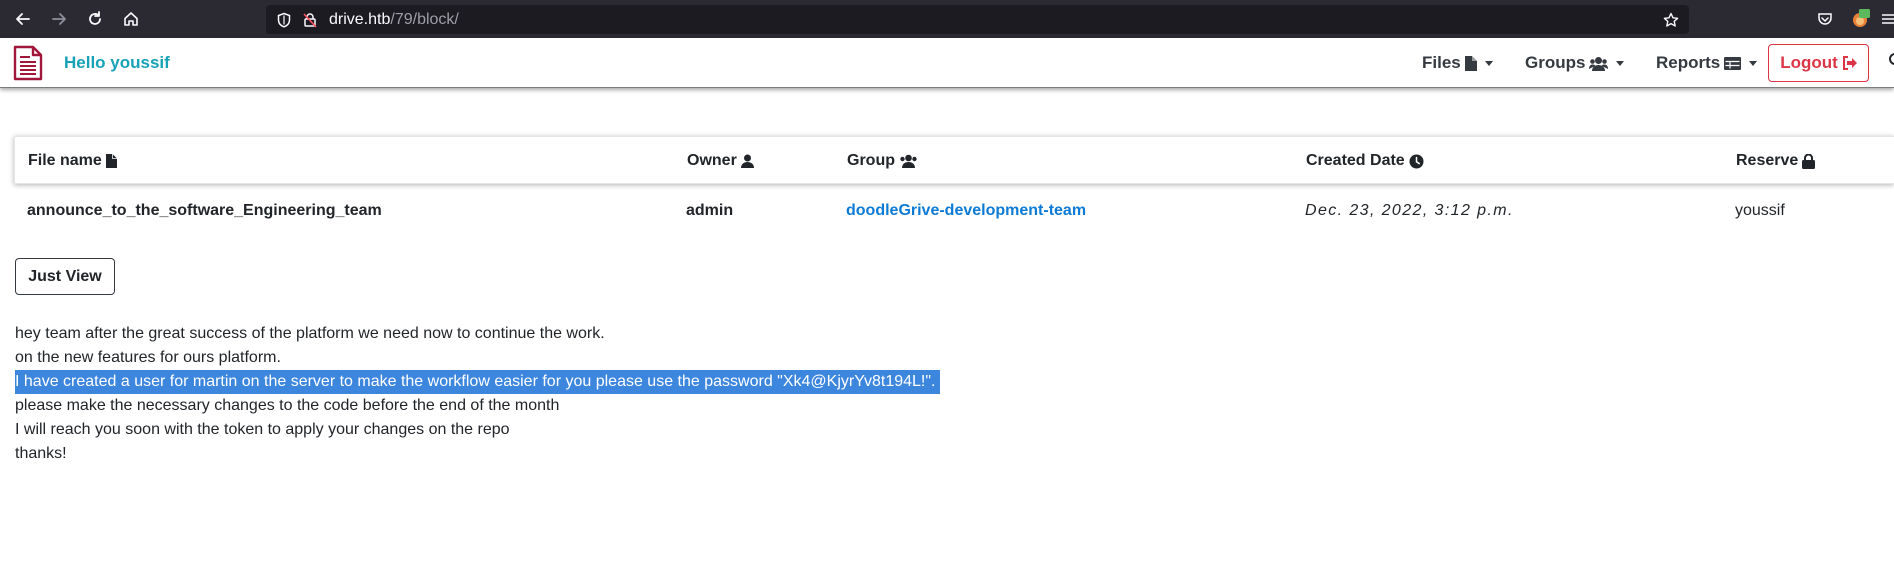 Image resolution: width=1894 pixels, height=584 pixels. Describe the element at coordinates (1809, 161) in the screenshot. I see `lock-icon` at that location.